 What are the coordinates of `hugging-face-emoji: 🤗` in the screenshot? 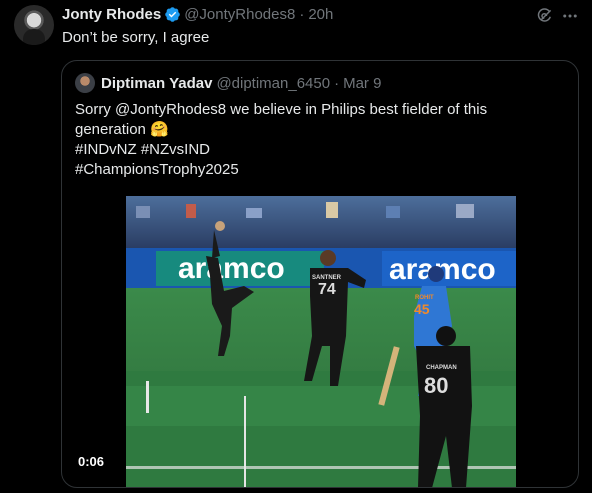 It's located at (159, 129).